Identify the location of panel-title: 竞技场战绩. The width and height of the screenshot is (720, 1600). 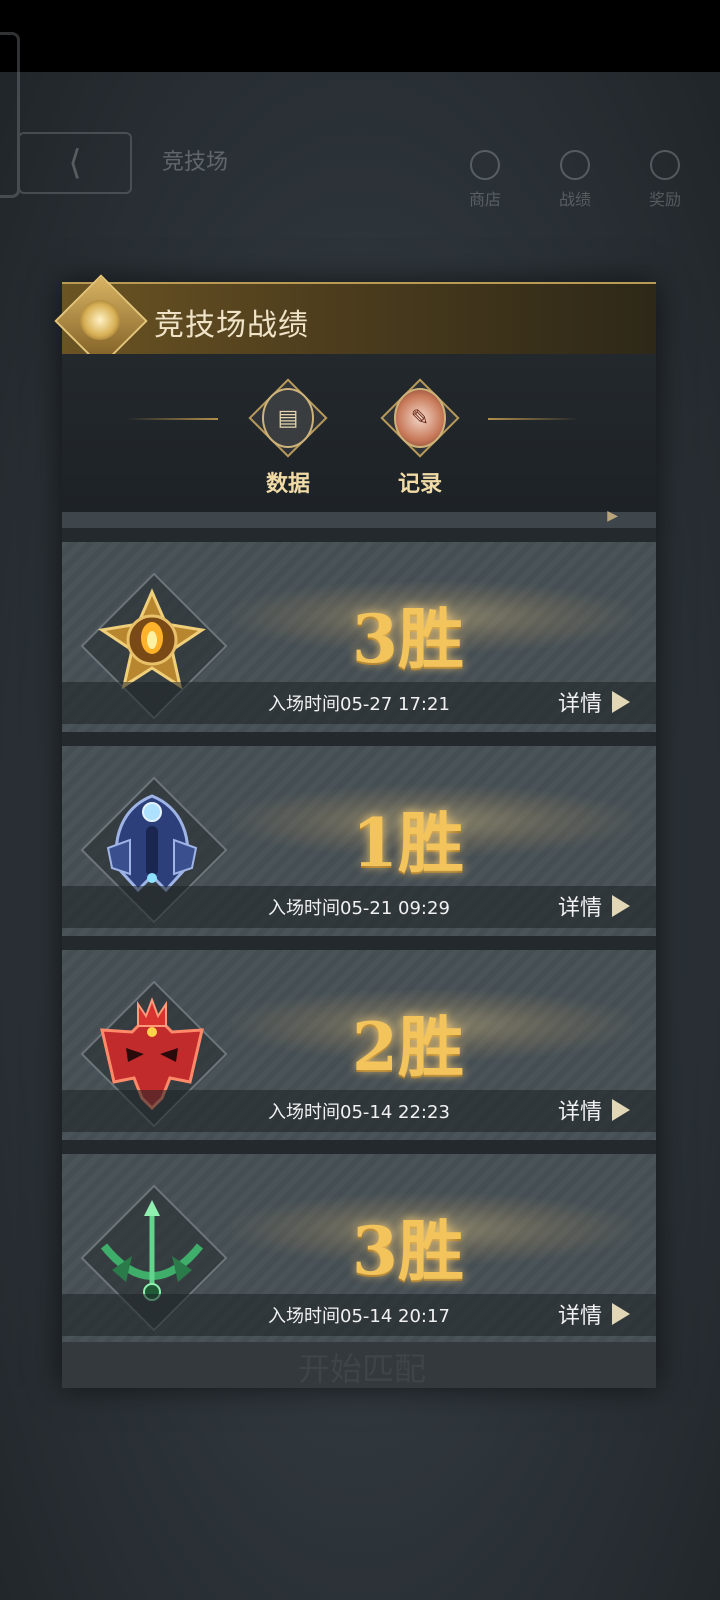
(231, 325).